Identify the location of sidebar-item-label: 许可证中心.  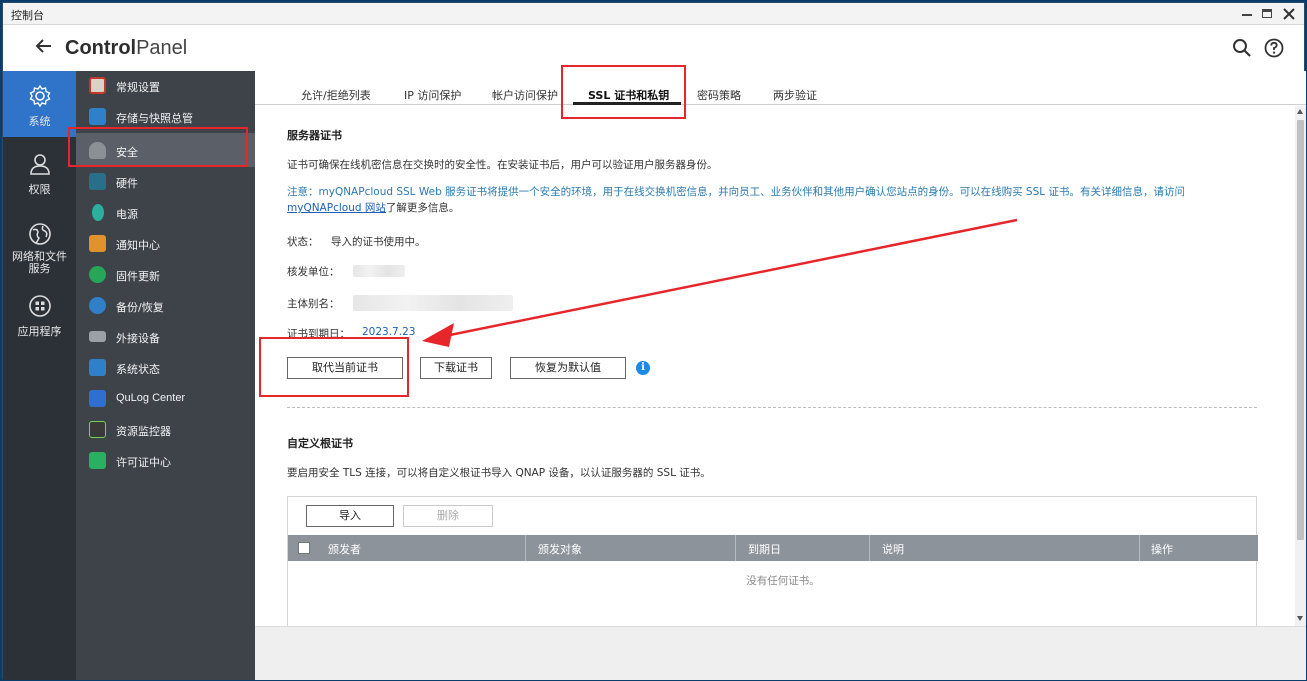
(143, 462).